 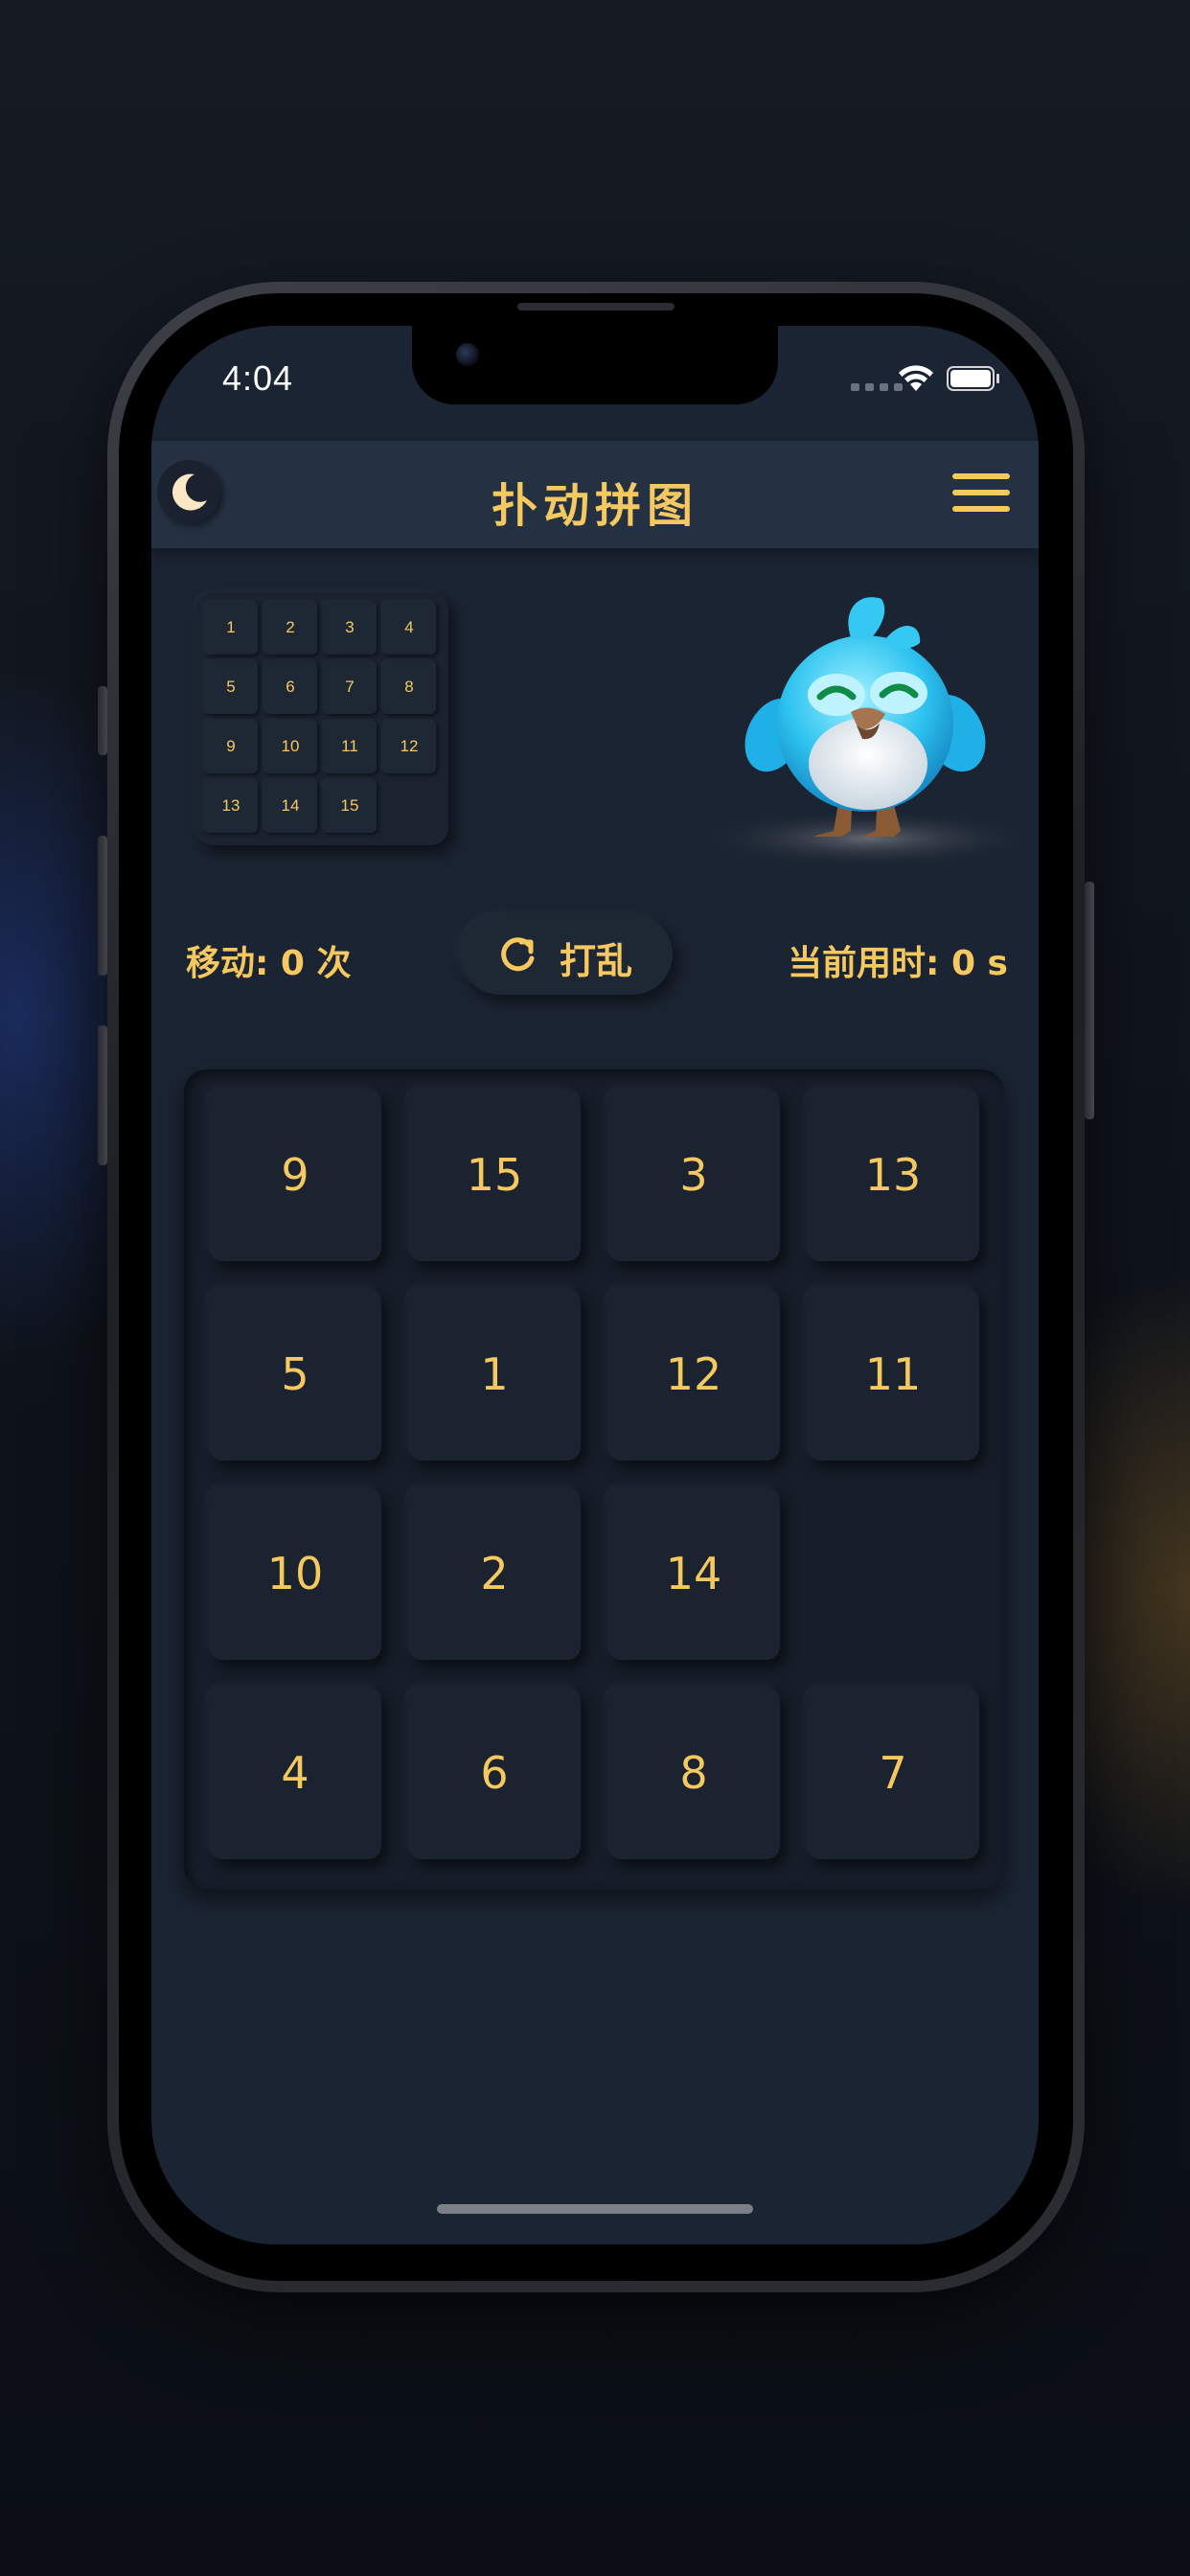 I want to click on app-title: 扑动拼图, so click(x=594, y=506).